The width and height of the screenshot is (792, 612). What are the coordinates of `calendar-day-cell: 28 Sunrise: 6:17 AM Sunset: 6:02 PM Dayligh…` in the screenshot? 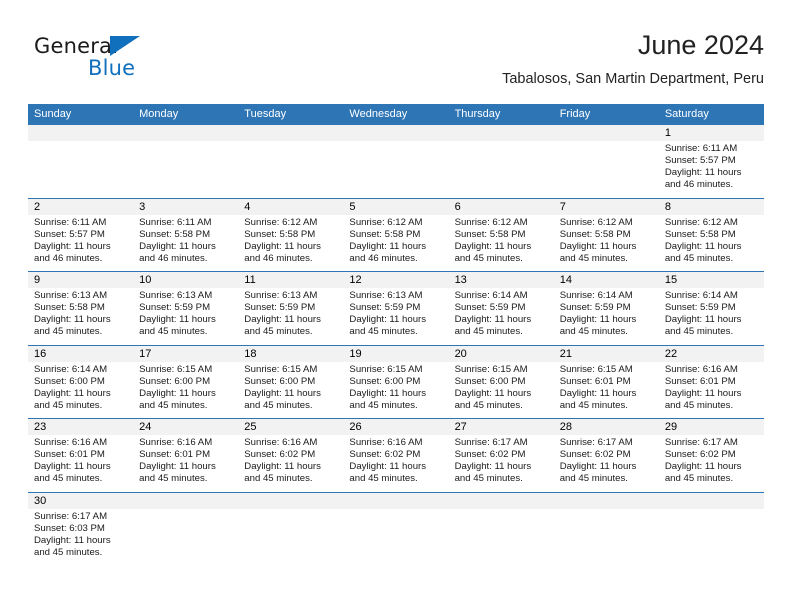 It's located at (606, 455).